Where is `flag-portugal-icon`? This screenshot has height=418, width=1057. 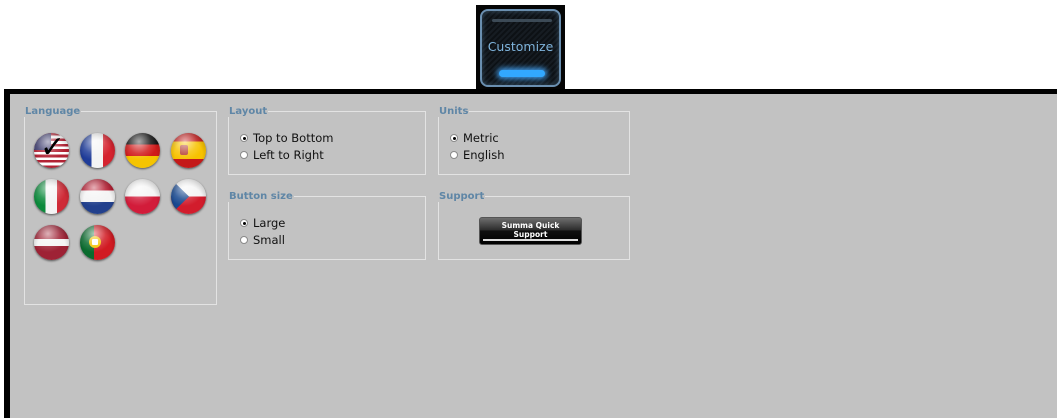
flag-portugal-icon is located at coordinates (97, 242).